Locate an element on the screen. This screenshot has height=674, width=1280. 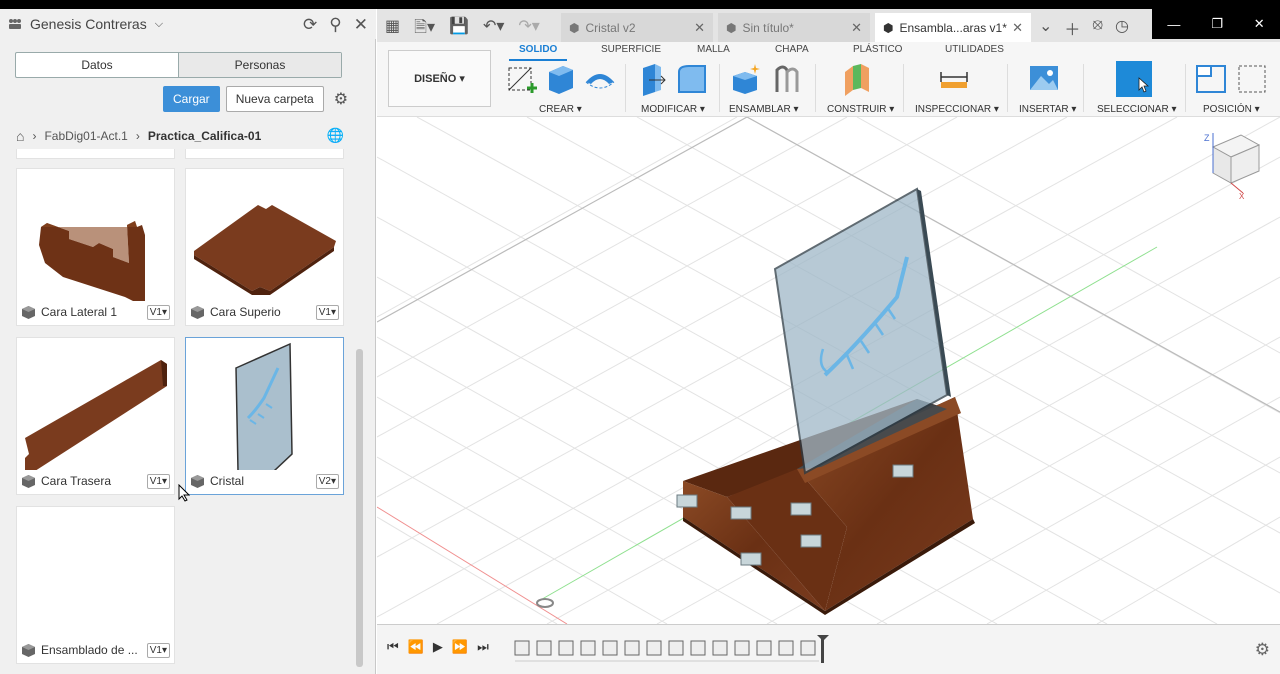
breadcrumb-item-project: FabDig01-Act.1 is located at coordinates (85, 136).